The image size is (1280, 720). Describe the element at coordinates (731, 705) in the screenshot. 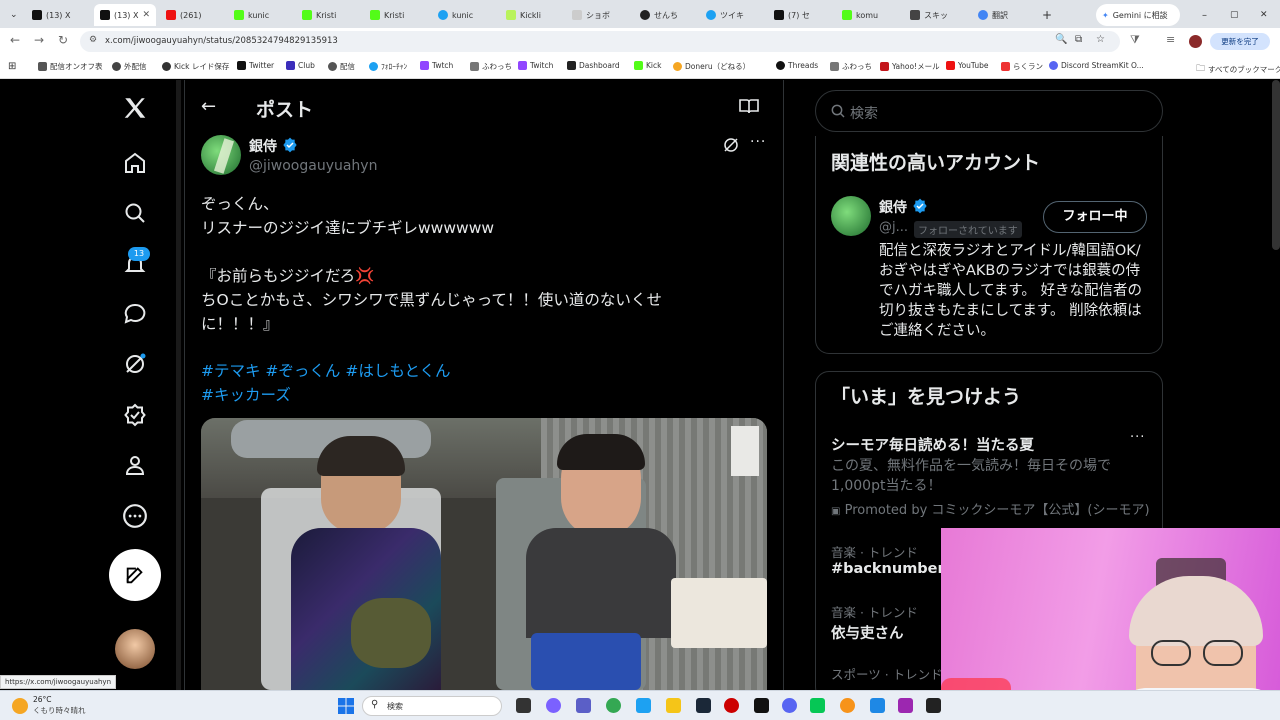

I see `obs-icon` at that location.